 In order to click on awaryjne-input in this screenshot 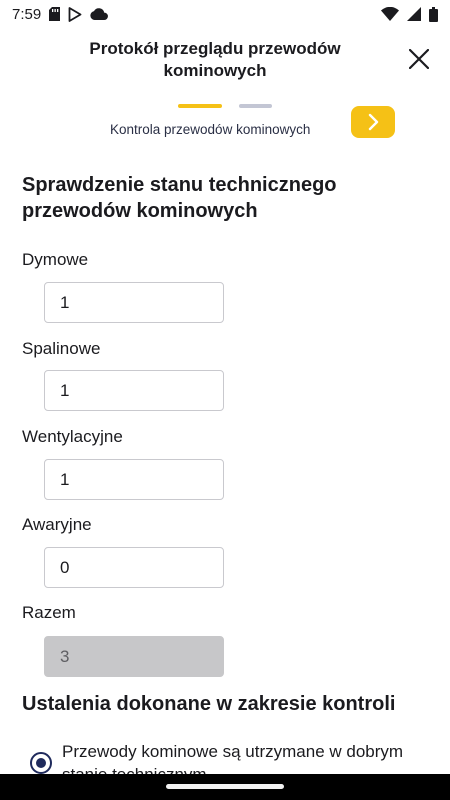, I will do `click(134, 567)`.